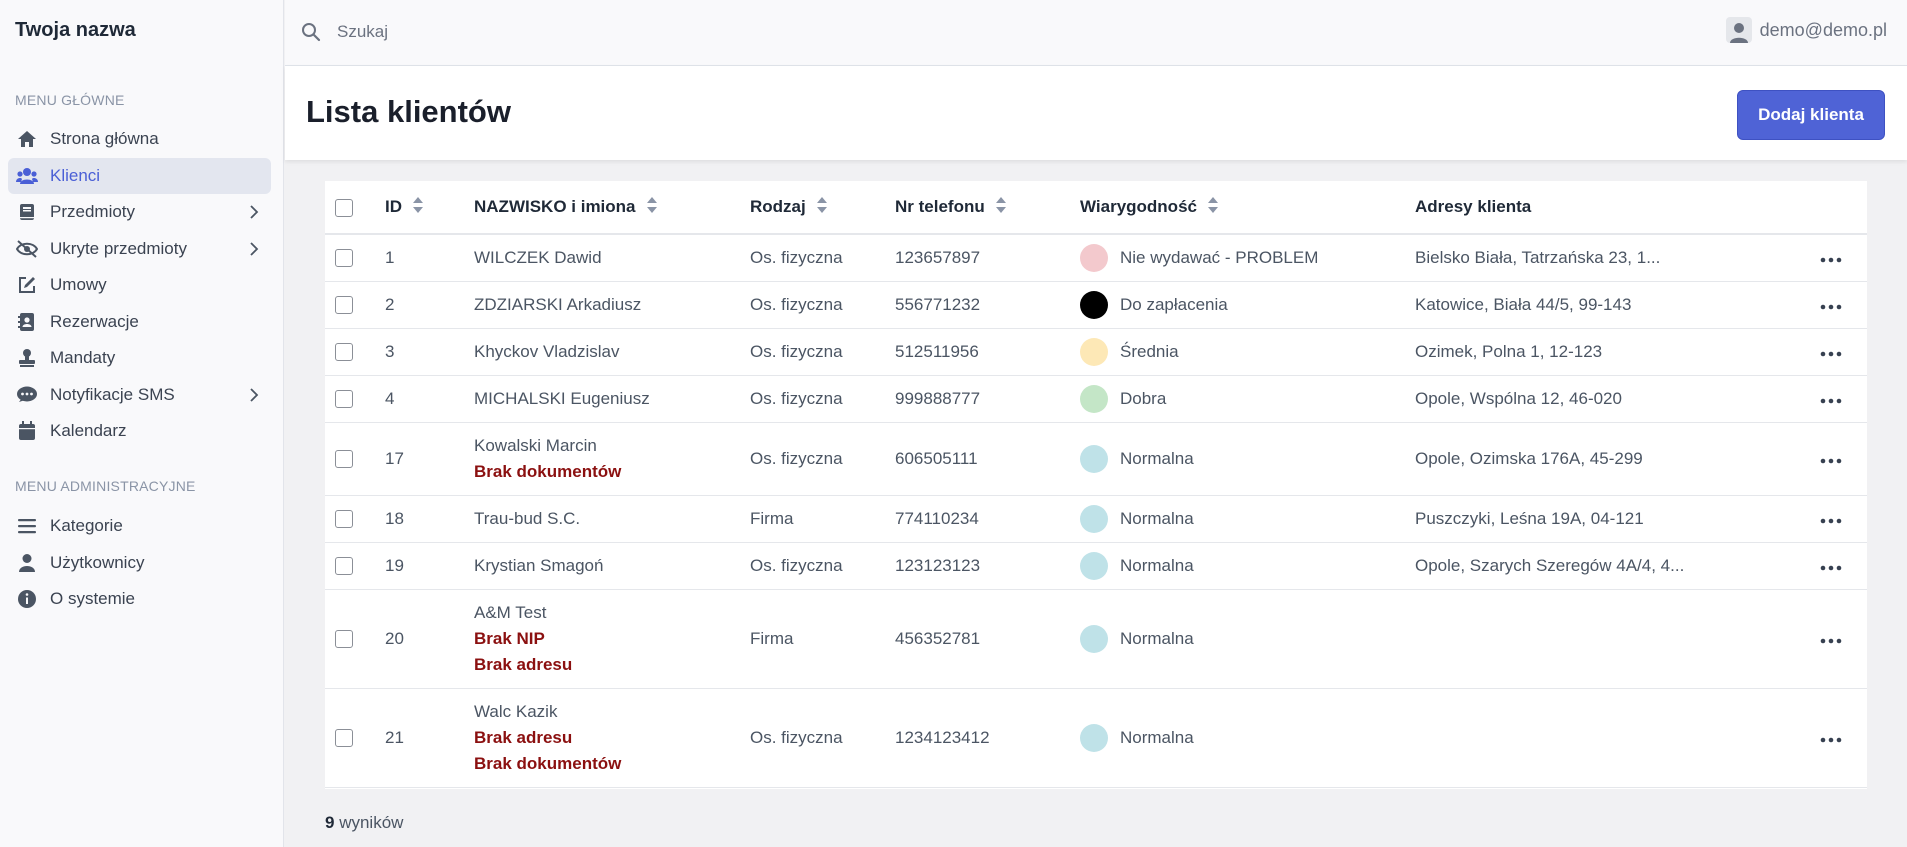  I want to click on sidebar-item-ukryte-przedmioty: Ukryte przedmioty, so click(139, 249).